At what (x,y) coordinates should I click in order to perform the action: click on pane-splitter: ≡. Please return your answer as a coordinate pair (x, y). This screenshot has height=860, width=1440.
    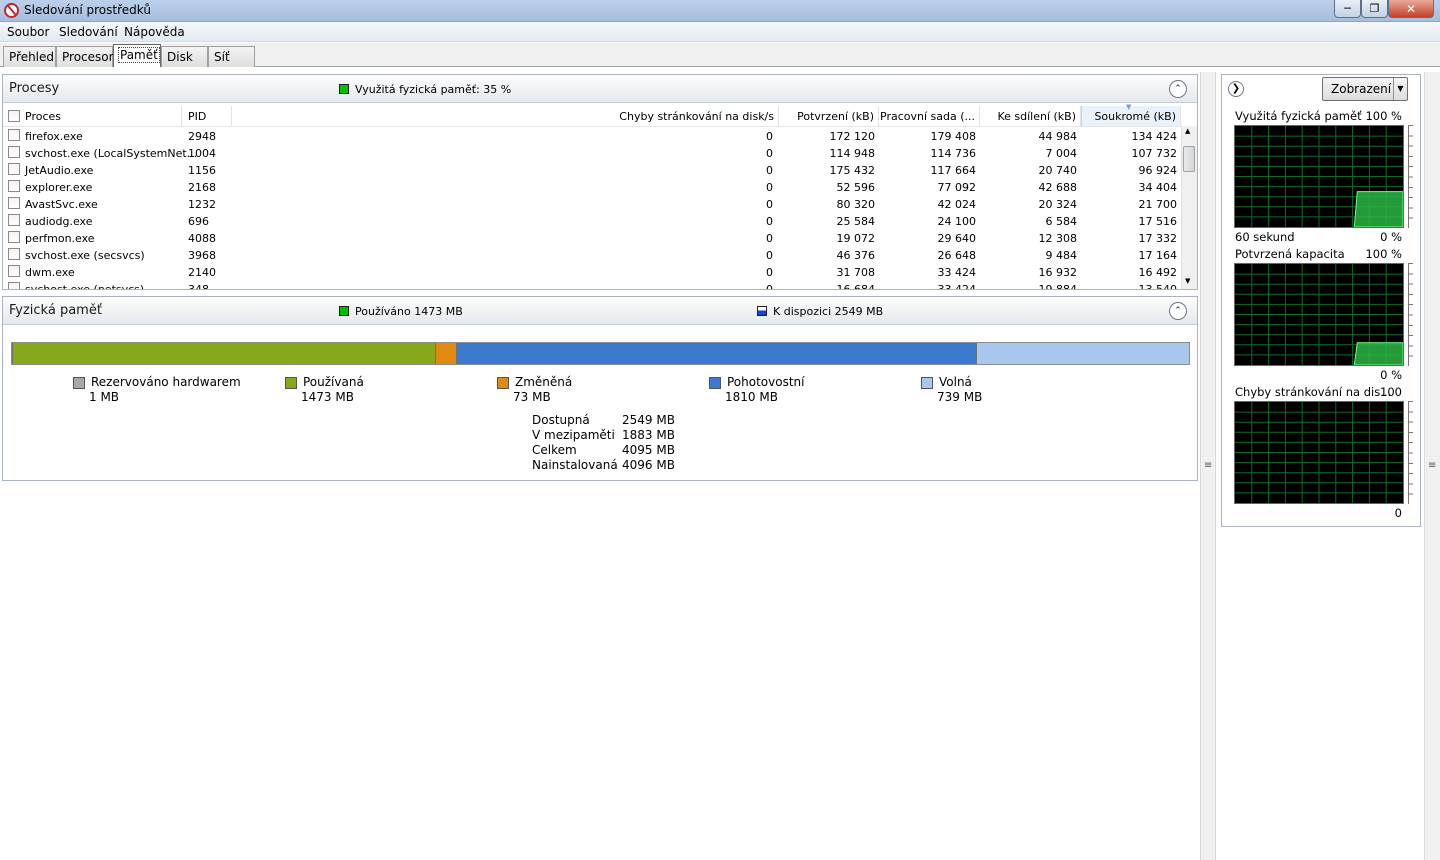
    Looking at the image, I should click on (1208, 466).